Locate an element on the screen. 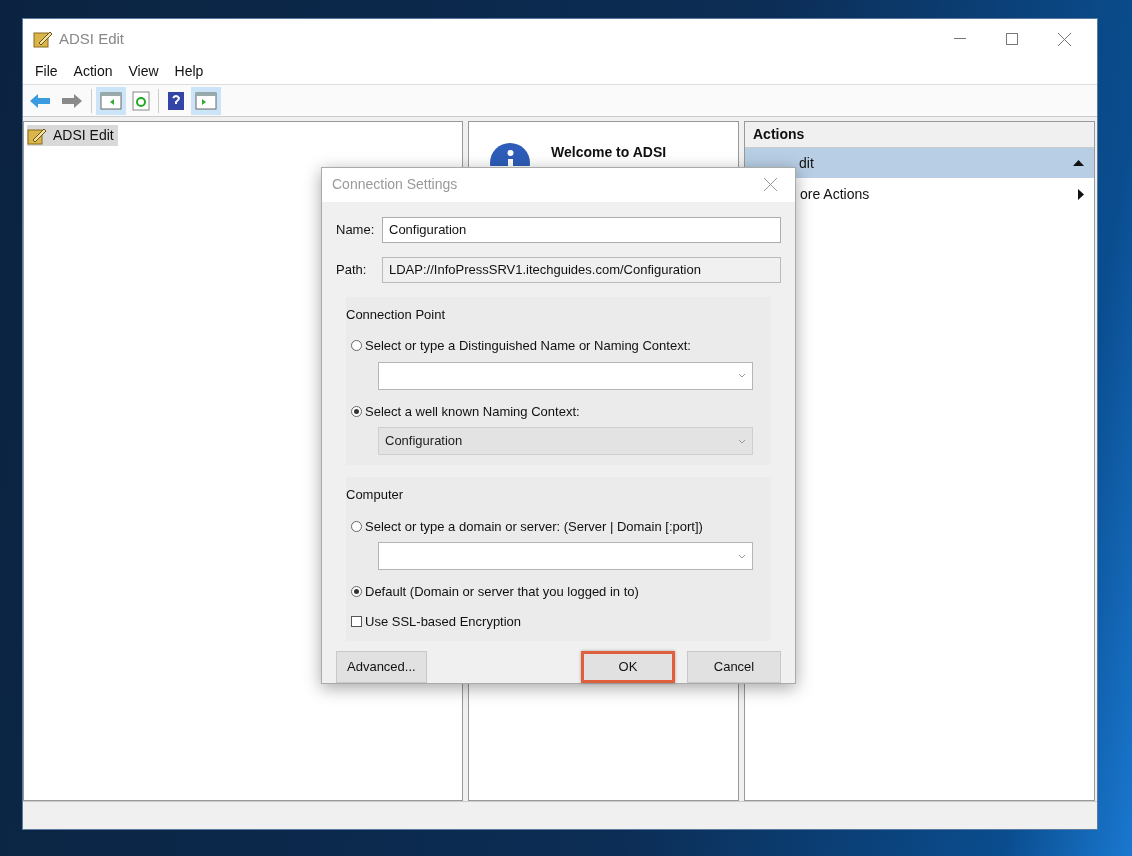 The width and height of the screenshot is (1132, 856). menu-item: Action is located at coordinates (93, 71).